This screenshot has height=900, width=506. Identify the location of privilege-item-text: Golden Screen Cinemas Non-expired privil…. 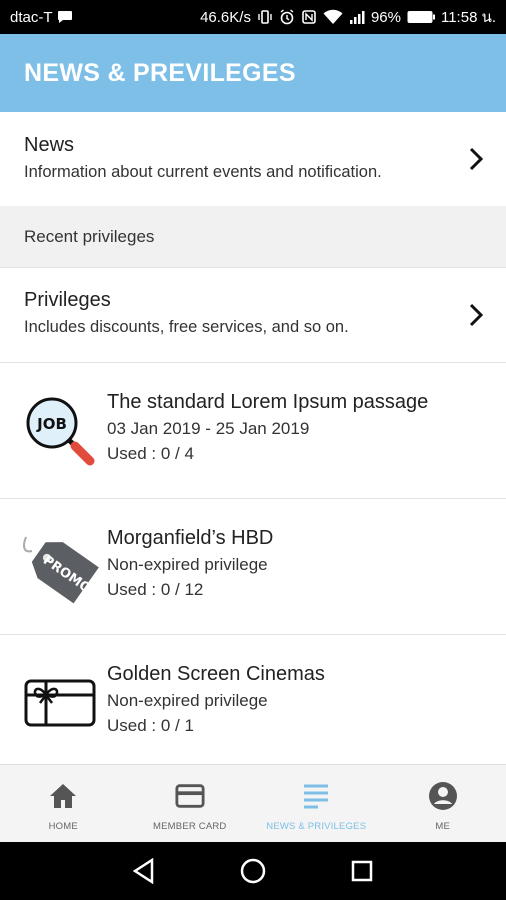
(300, 699).